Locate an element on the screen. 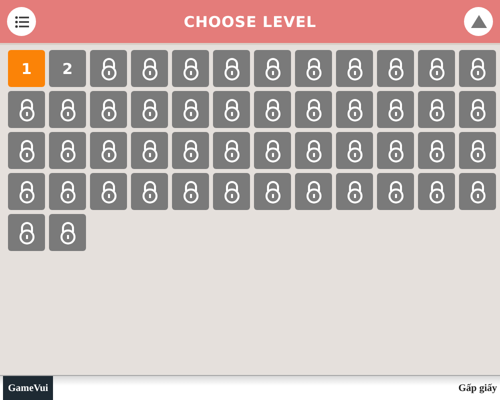  page-title: CHOOSE LEVEL is located at coordinates (250, 21).